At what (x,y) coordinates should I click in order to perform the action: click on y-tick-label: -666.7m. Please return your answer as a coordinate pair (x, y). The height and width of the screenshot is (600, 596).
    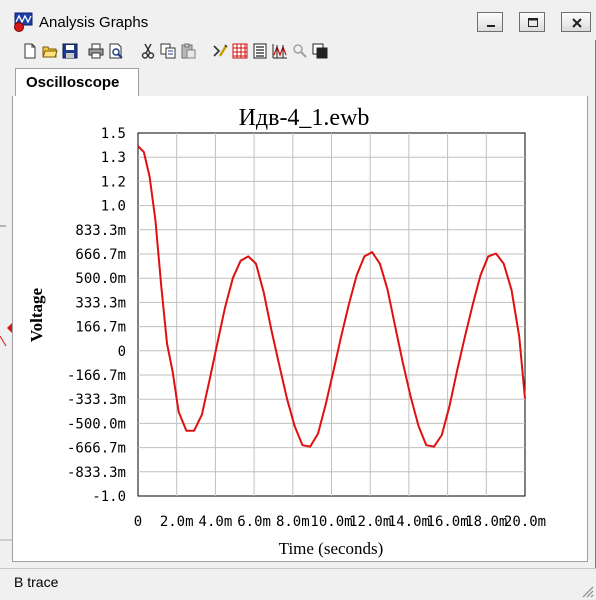
    Looking at the image, I should click on (96, 449).